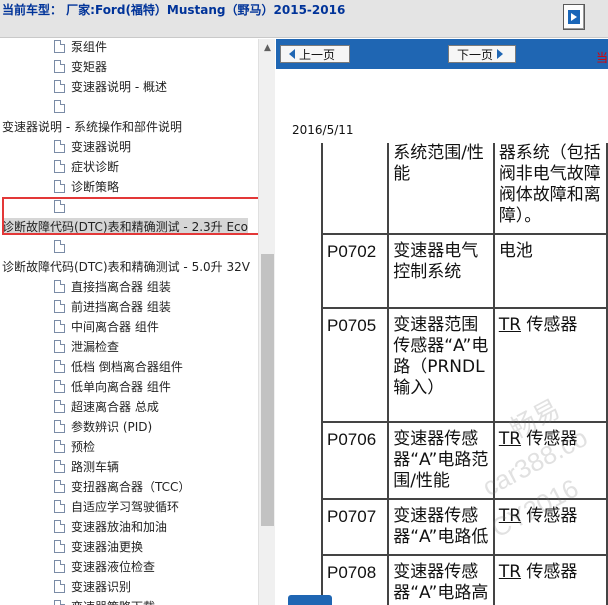  Describe the element at coordinates (89, 46) in the screenshot. I see `tree-item-label: 泵组件` at that location.